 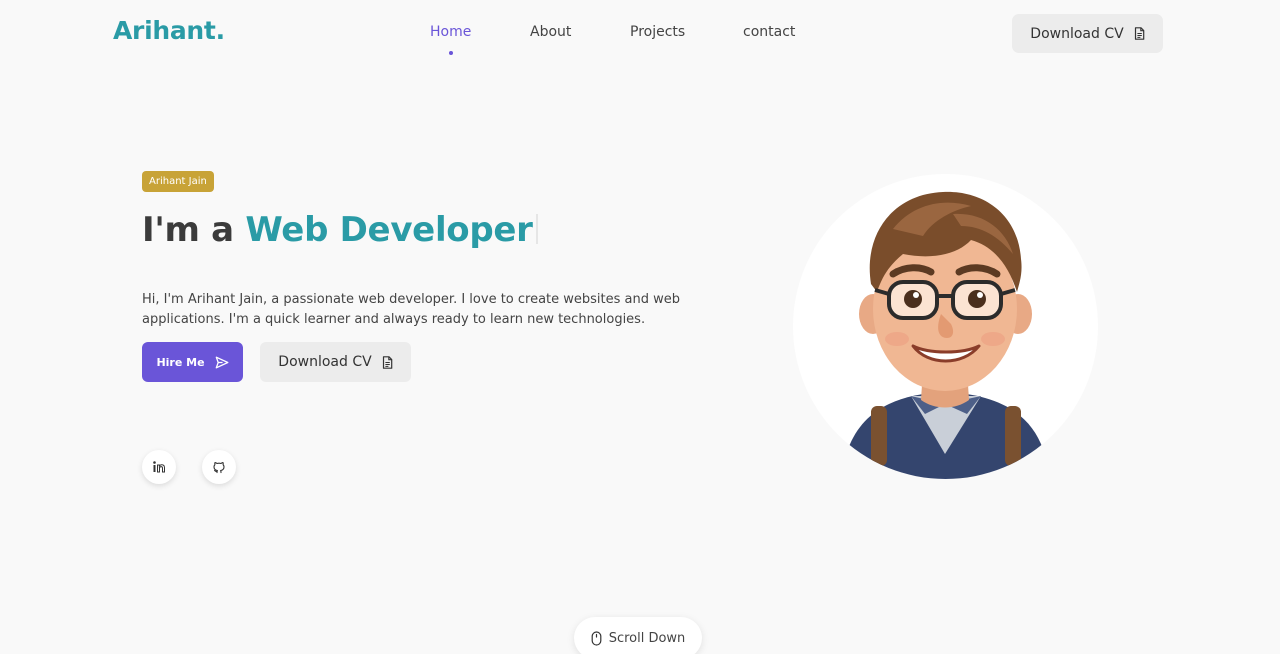 I want to click on avatar, so click(x=945, y=326).